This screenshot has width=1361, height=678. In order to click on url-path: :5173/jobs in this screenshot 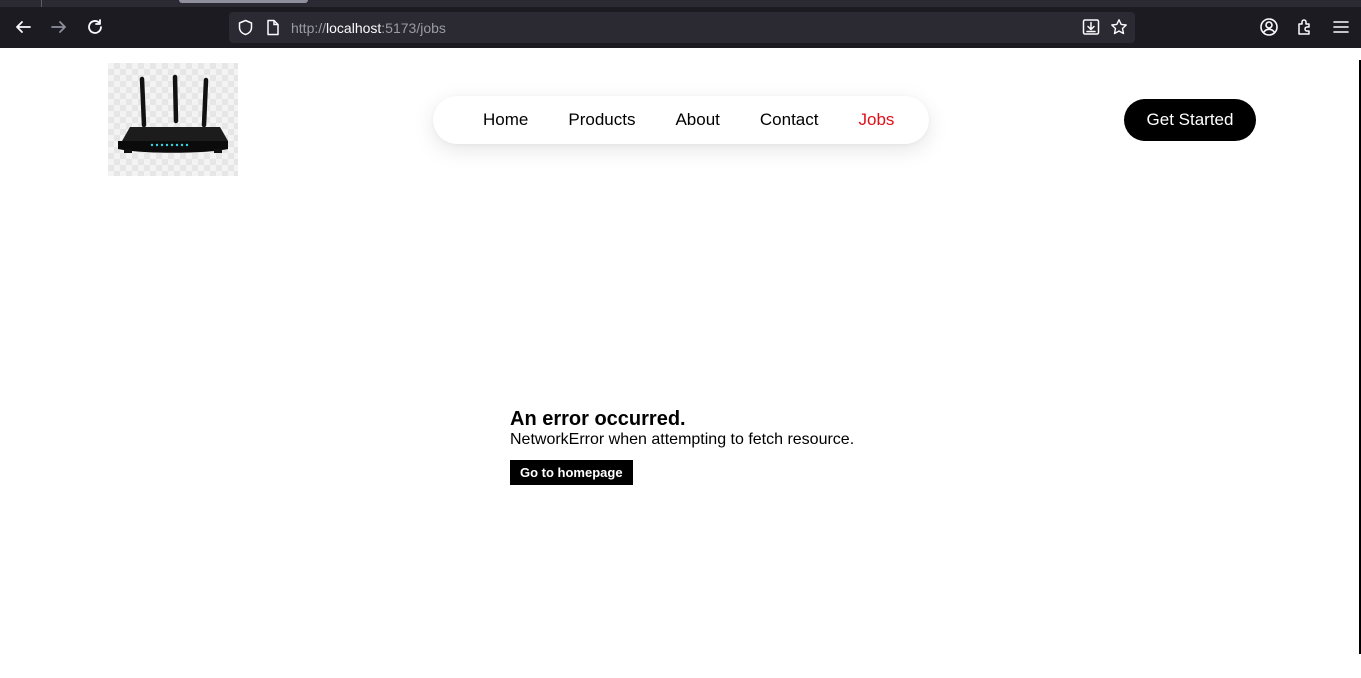, I will do `click(413, 28)`.